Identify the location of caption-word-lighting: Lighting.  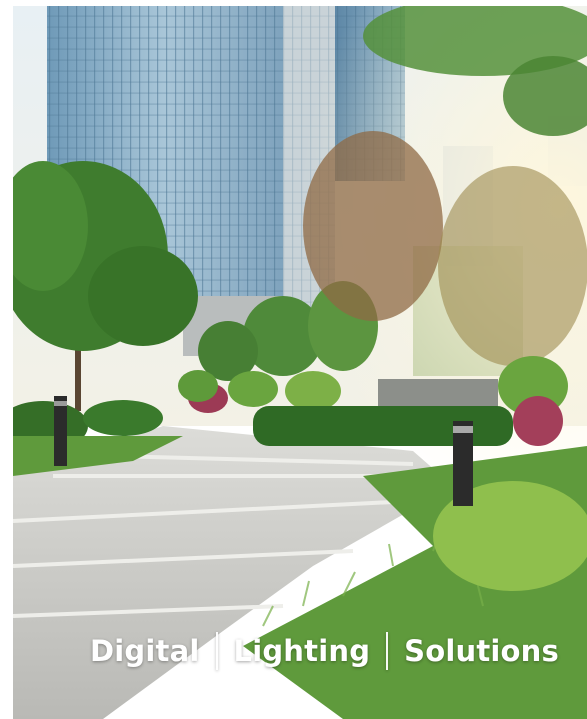
(302, 651).